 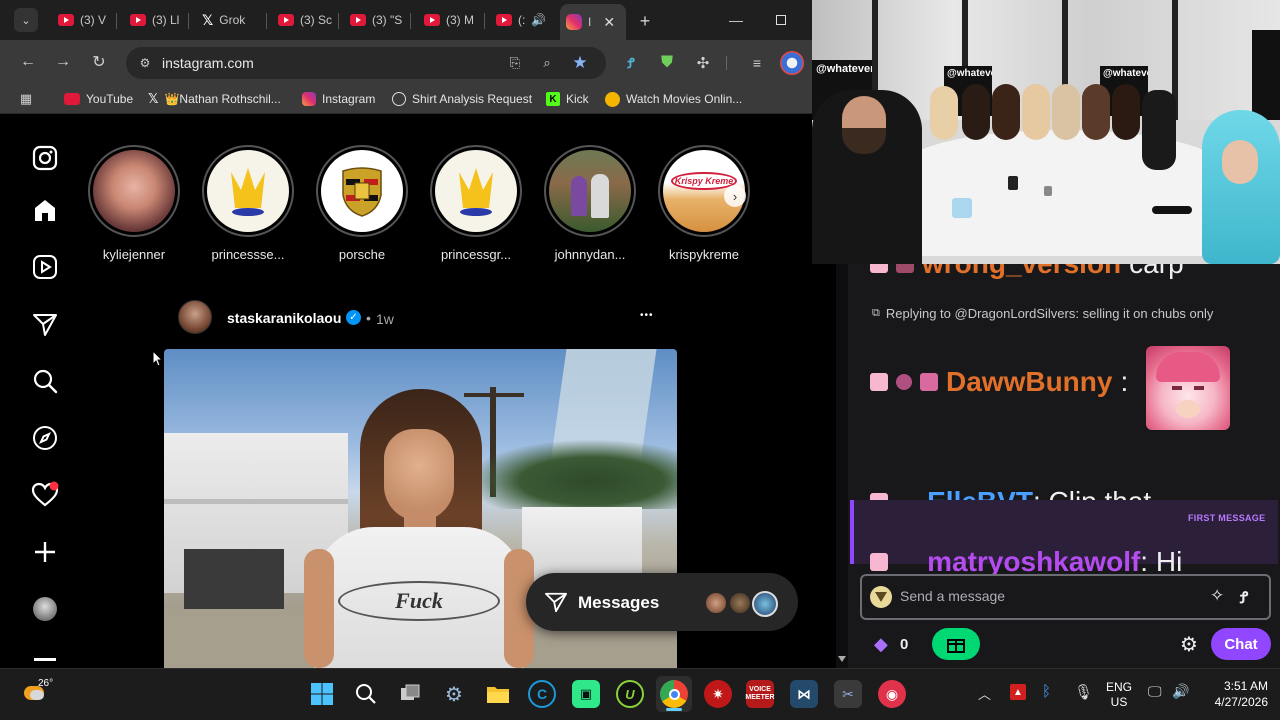 What do you see at coordinates (45, 659) in the screenshot?
I see `more-menu-icon` at bounding box center [45, 659].